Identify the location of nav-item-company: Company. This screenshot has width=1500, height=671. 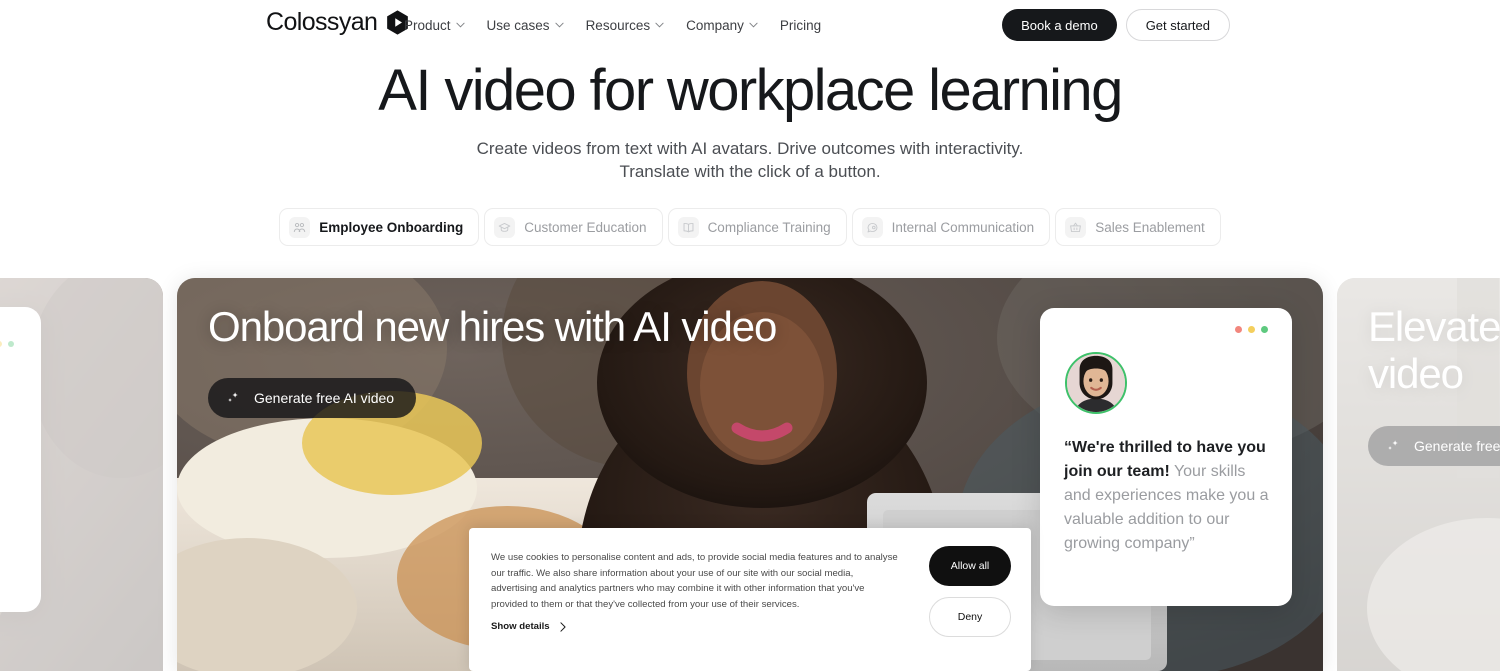
(728, 25).